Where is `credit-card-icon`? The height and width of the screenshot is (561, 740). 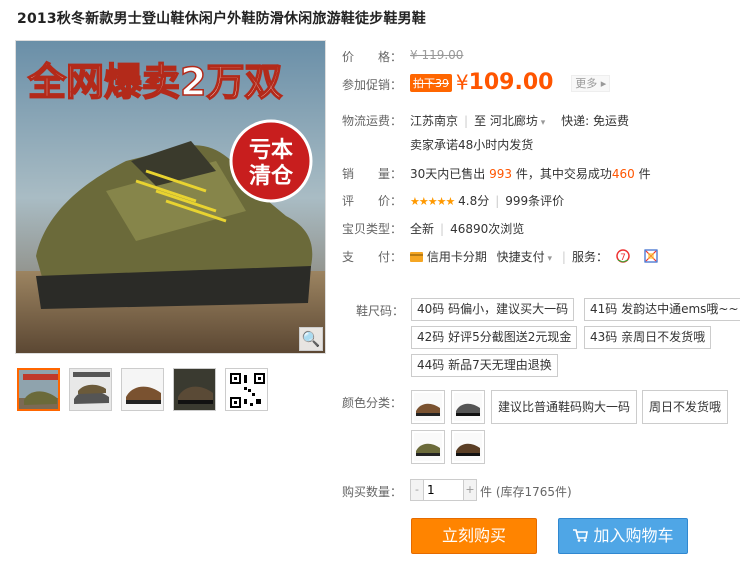 credit-card-icon is located at coordinates (416, 258).